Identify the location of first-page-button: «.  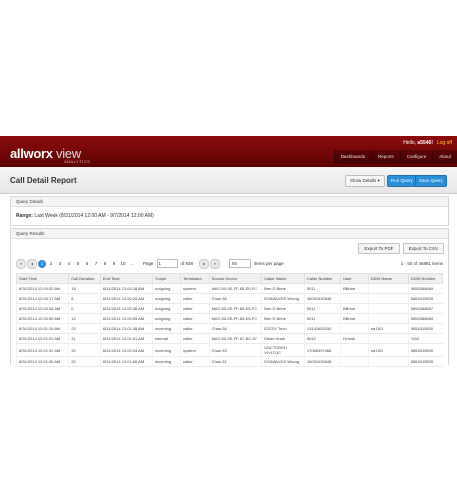
(21, 263).